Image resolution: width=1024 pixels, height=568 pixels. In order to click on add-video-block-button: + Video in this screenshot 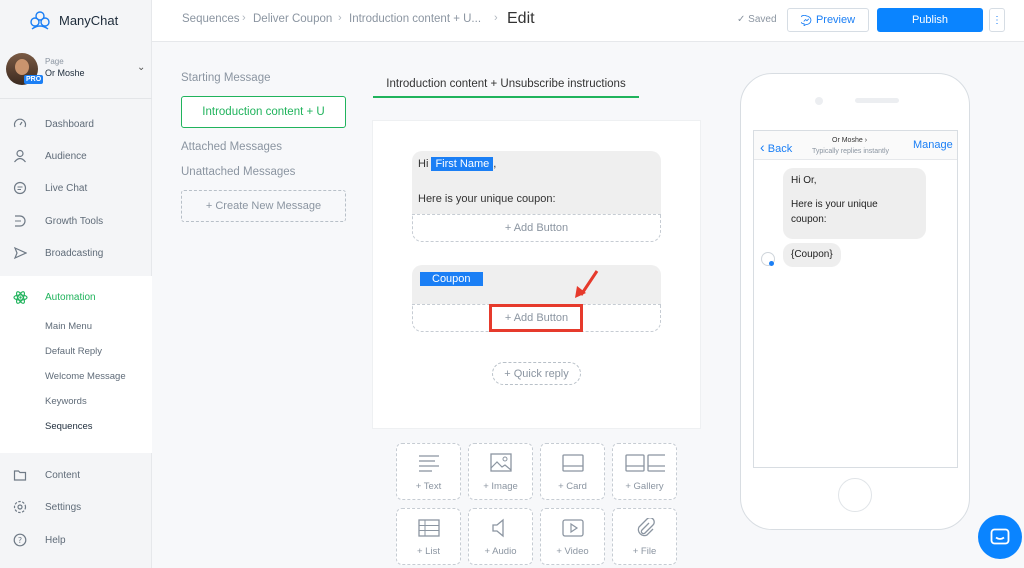, I will do `click(572, 536)`.